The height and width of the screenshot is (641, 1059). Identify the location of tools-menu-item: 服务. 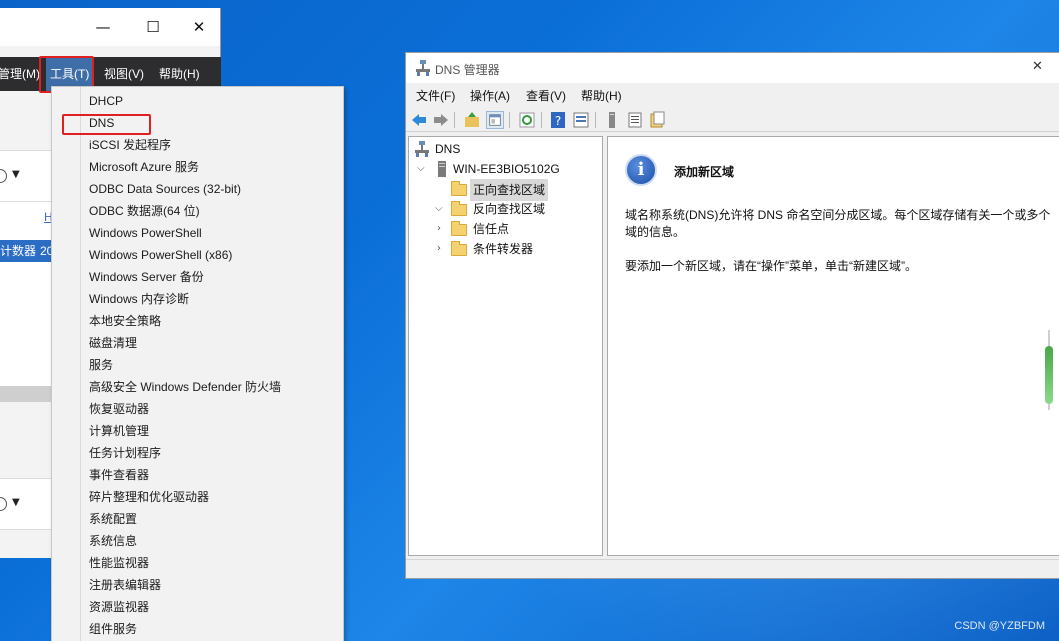
(101, 365).